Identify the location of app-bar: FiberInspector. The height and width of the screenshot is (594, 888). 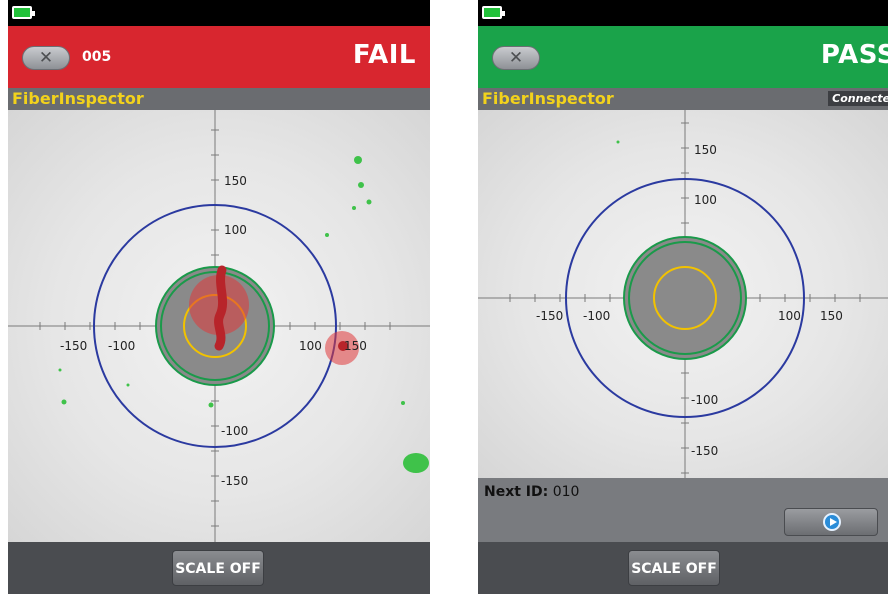
(219, 99).